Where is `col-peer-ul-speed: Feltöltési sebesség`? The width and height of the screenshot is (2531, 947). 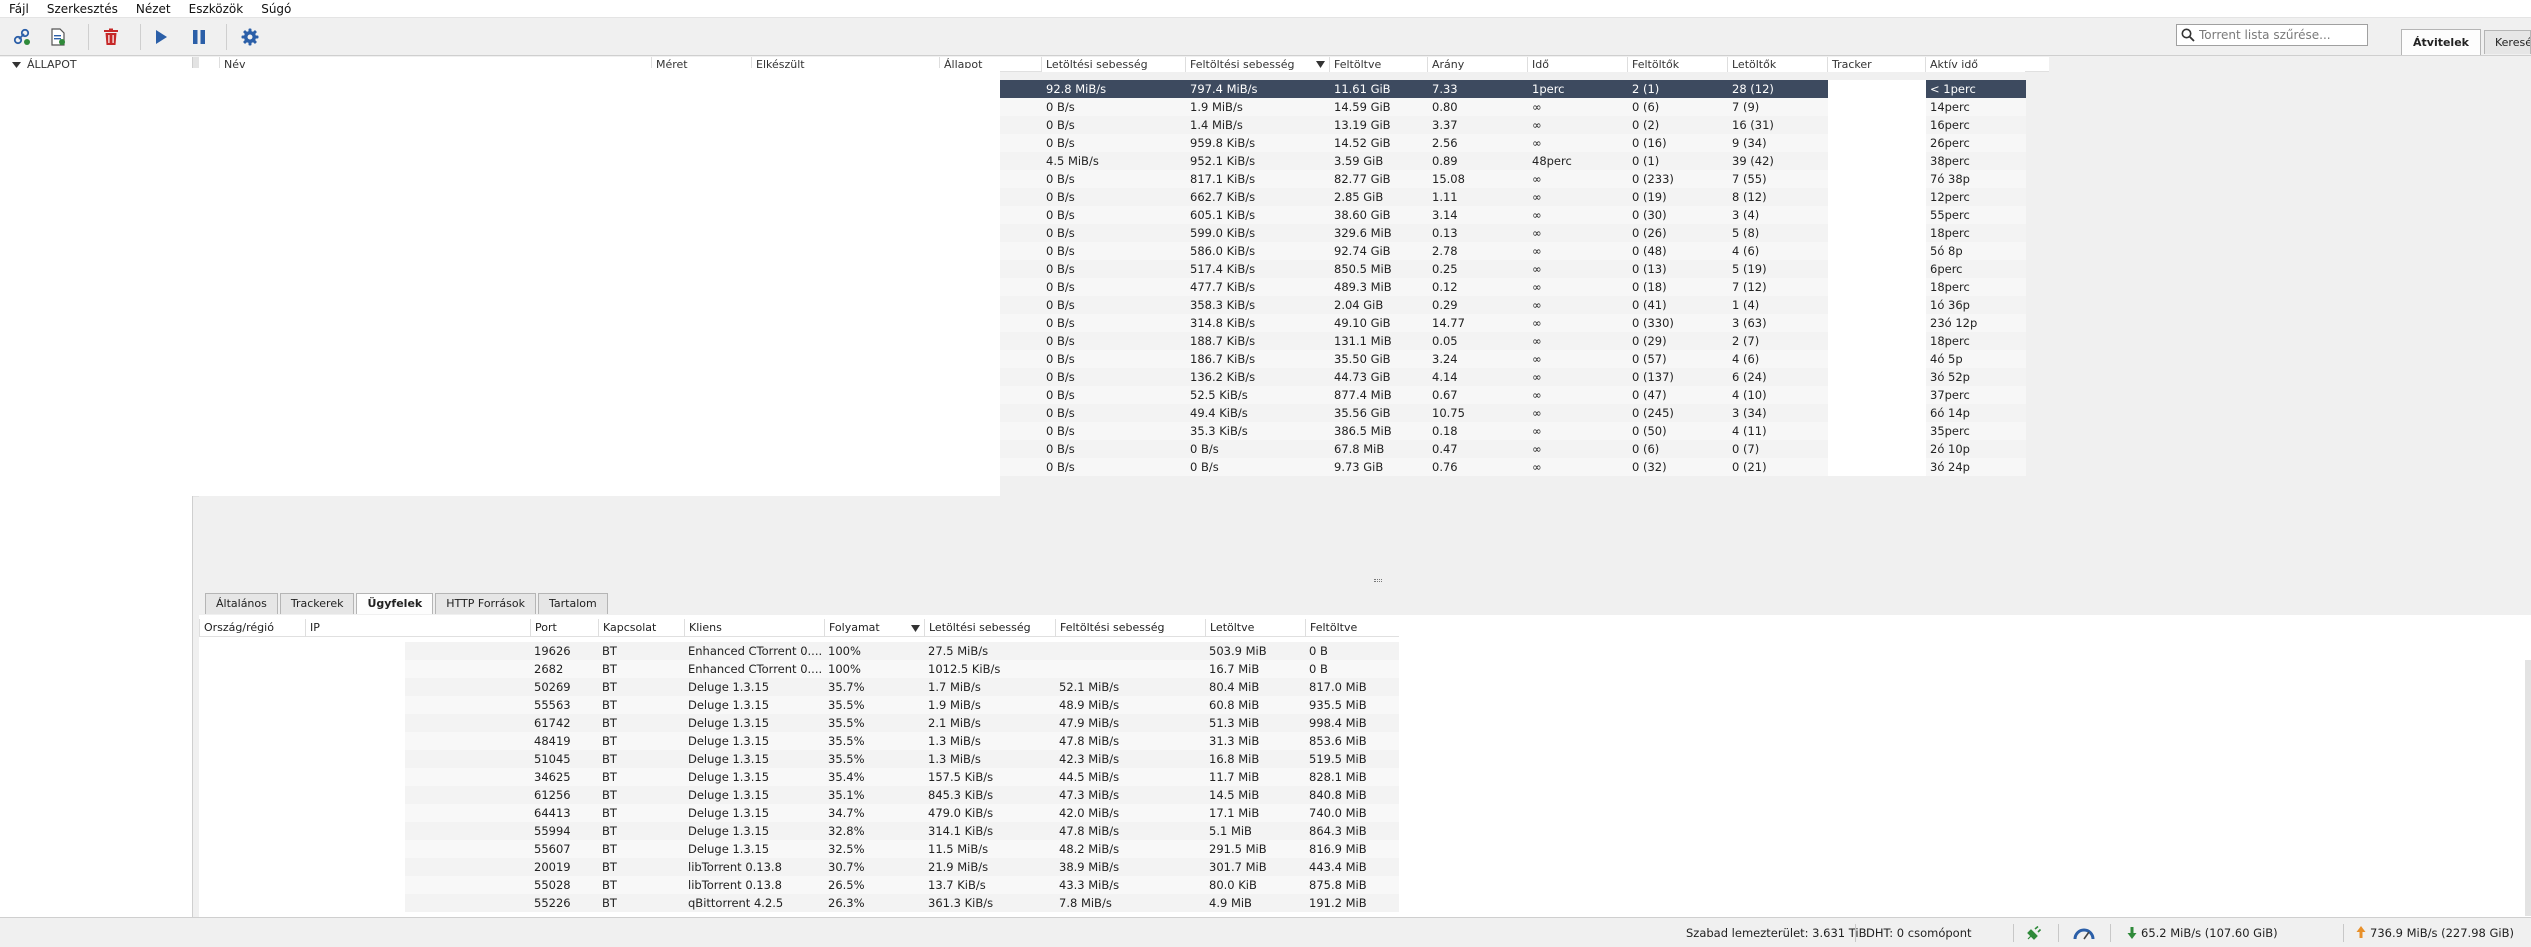
col-peer-ul-speed: Feltöltési sebesség is located at coordinates (1130, 628).